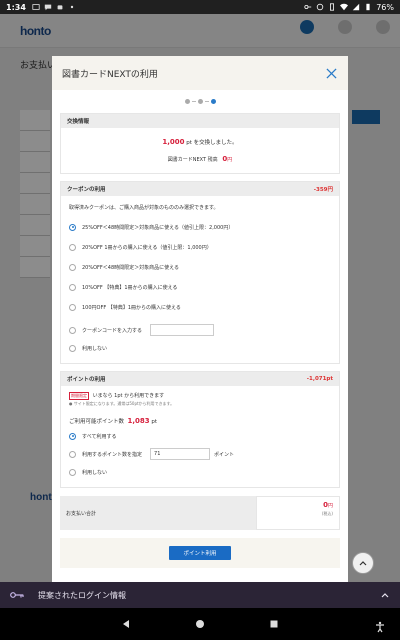 This screenshot has width=400, height=640. What do you see at coordinates (131, 307) in the screenshot?
I see `coupon-option-label: 100円OFF 【特典】1冊からの購入に使える` at bounding box center [131, 307].